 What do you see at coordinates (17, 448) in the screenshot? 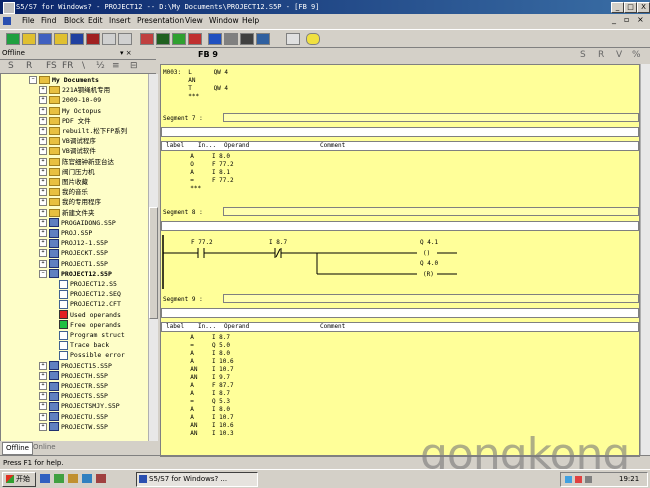
I see `tab-offline: Offline` at bounding box center [17, 448].